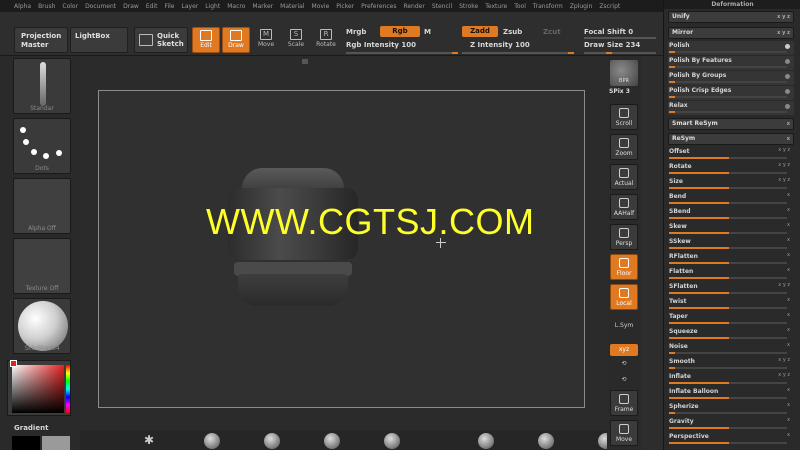 This screenshot has height=450, width=800. I want to click on noise-slider: Noise x, so click(731, 349).